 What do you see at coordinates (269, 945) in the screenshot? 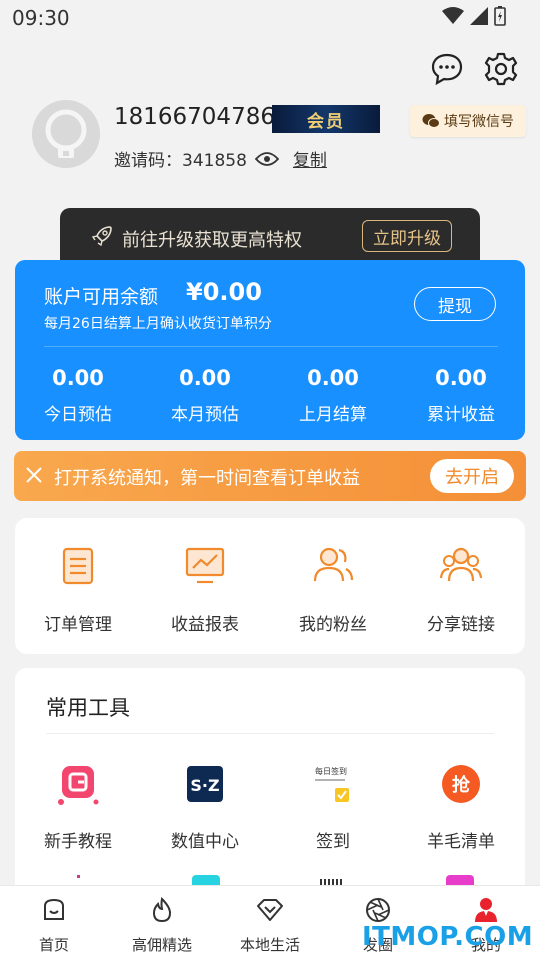
I see `tab-label: 本地生活` at bounding box center [269, 945].